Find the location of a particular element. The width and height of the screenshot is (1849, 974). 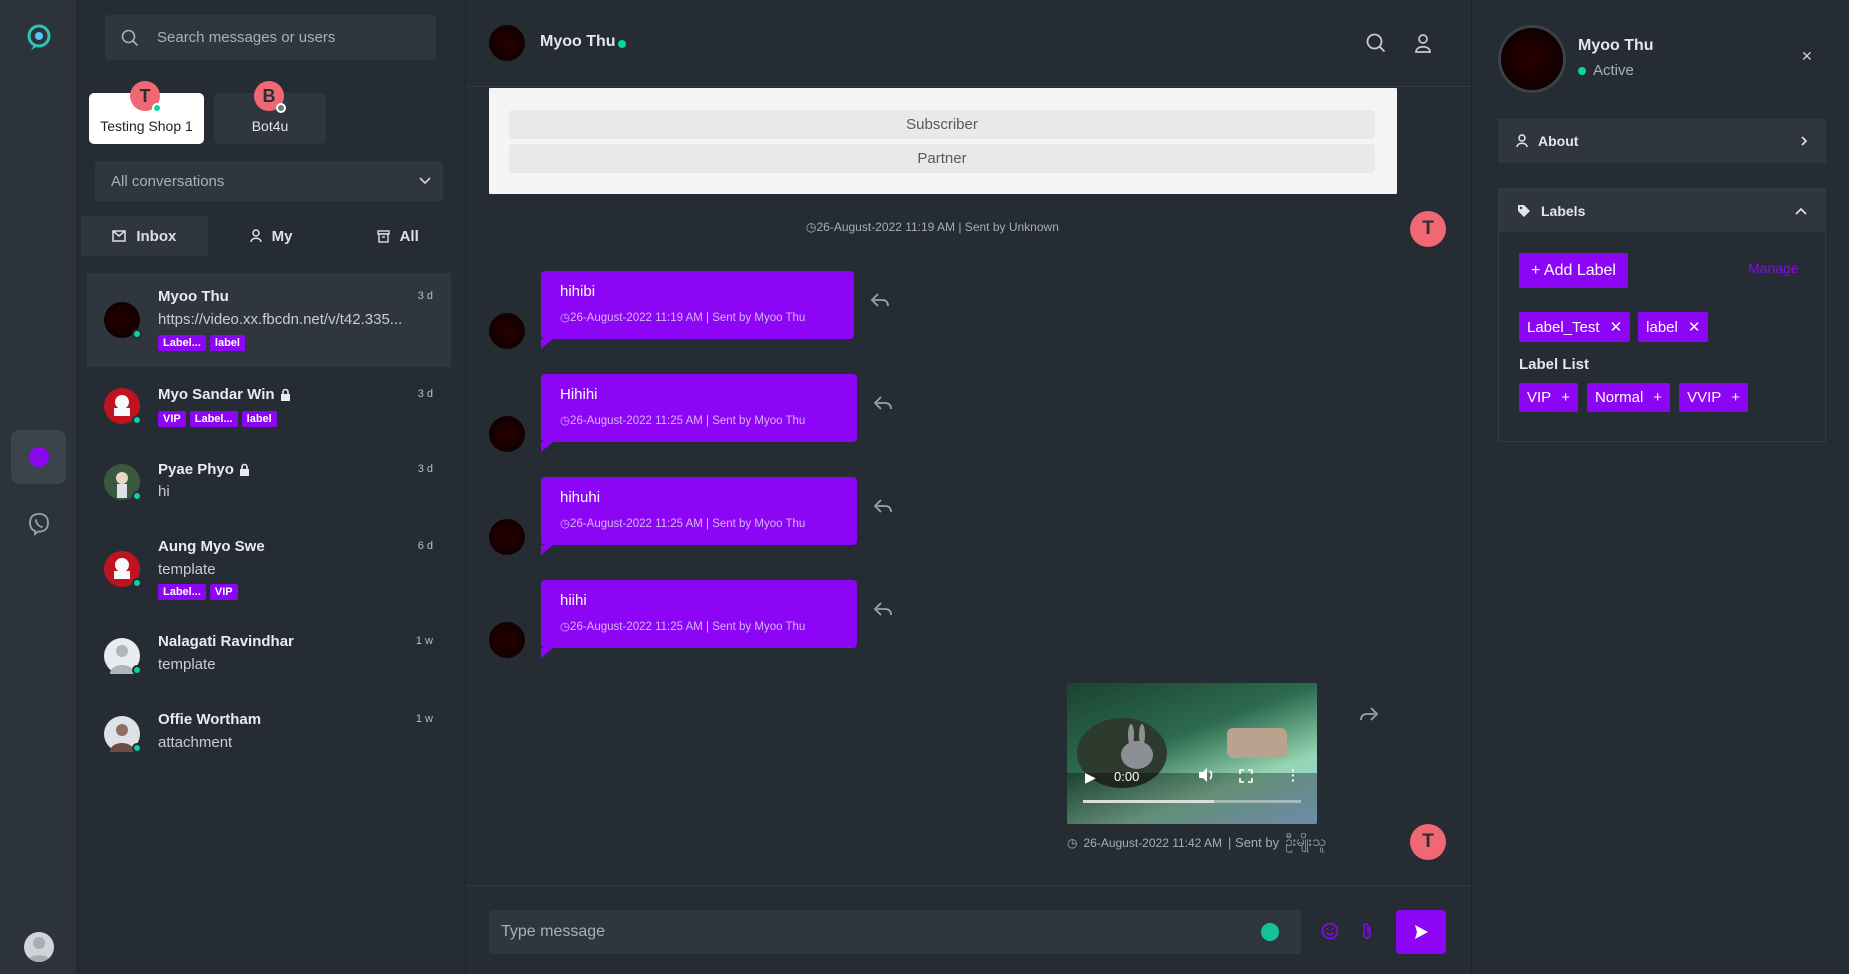

manage-labels-link: Manage is located at coordinates (1773, 268).